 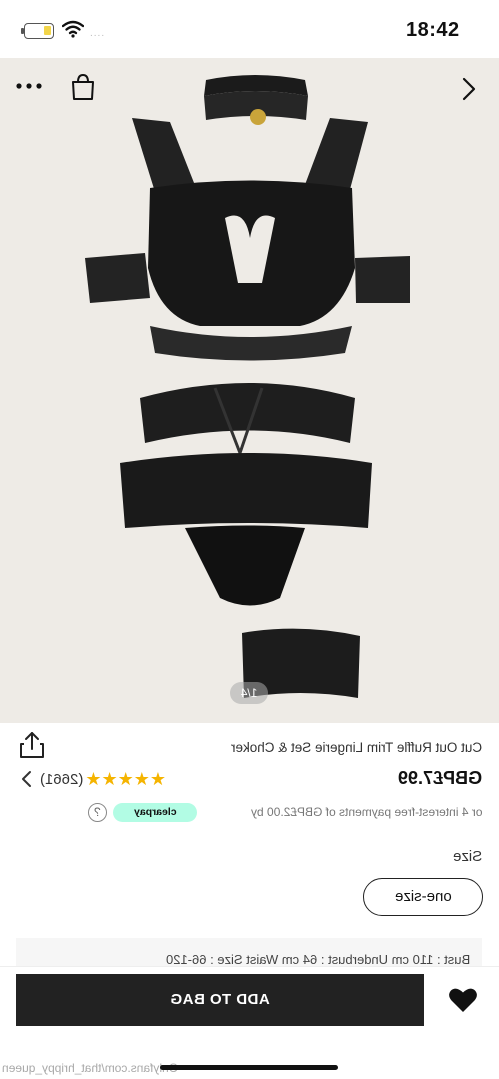 What do you see at coordinates (439, 778) in the screenshot?
I see `product-price: GBP£7.99` at bounding box center [439, 778].